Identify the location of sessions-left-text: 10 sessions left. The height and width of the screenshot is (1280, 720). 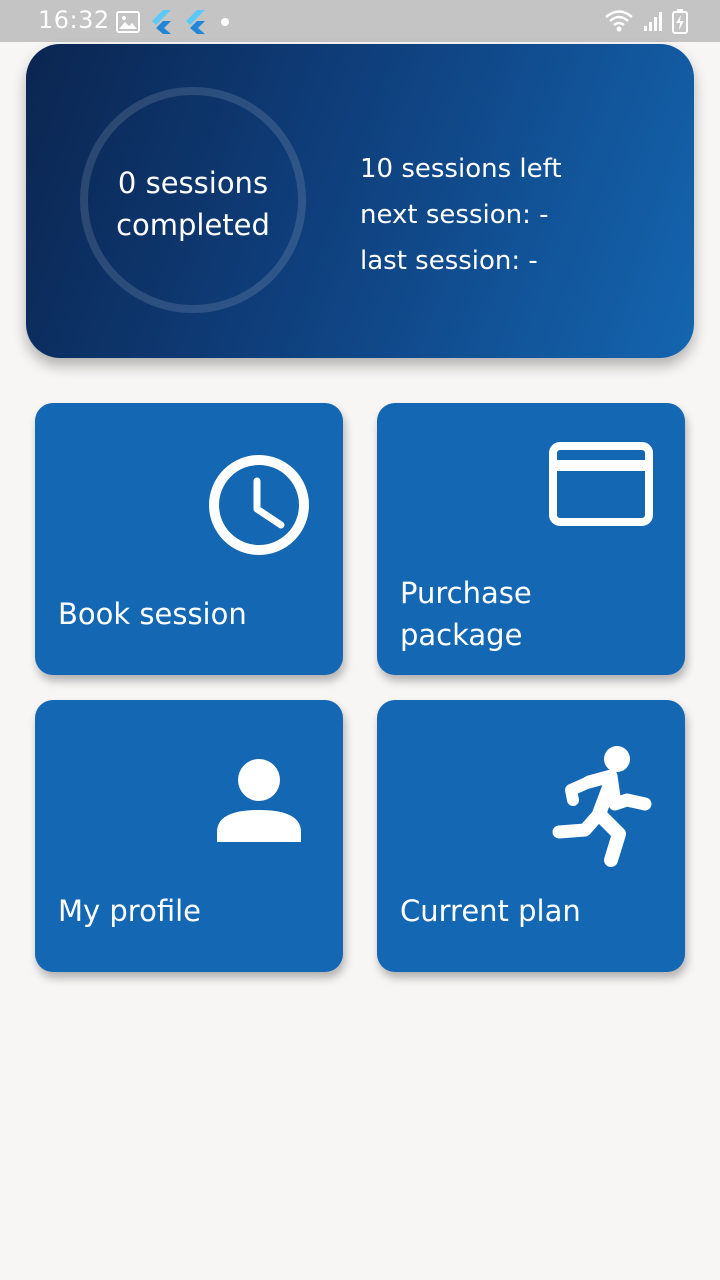
(461, 169).